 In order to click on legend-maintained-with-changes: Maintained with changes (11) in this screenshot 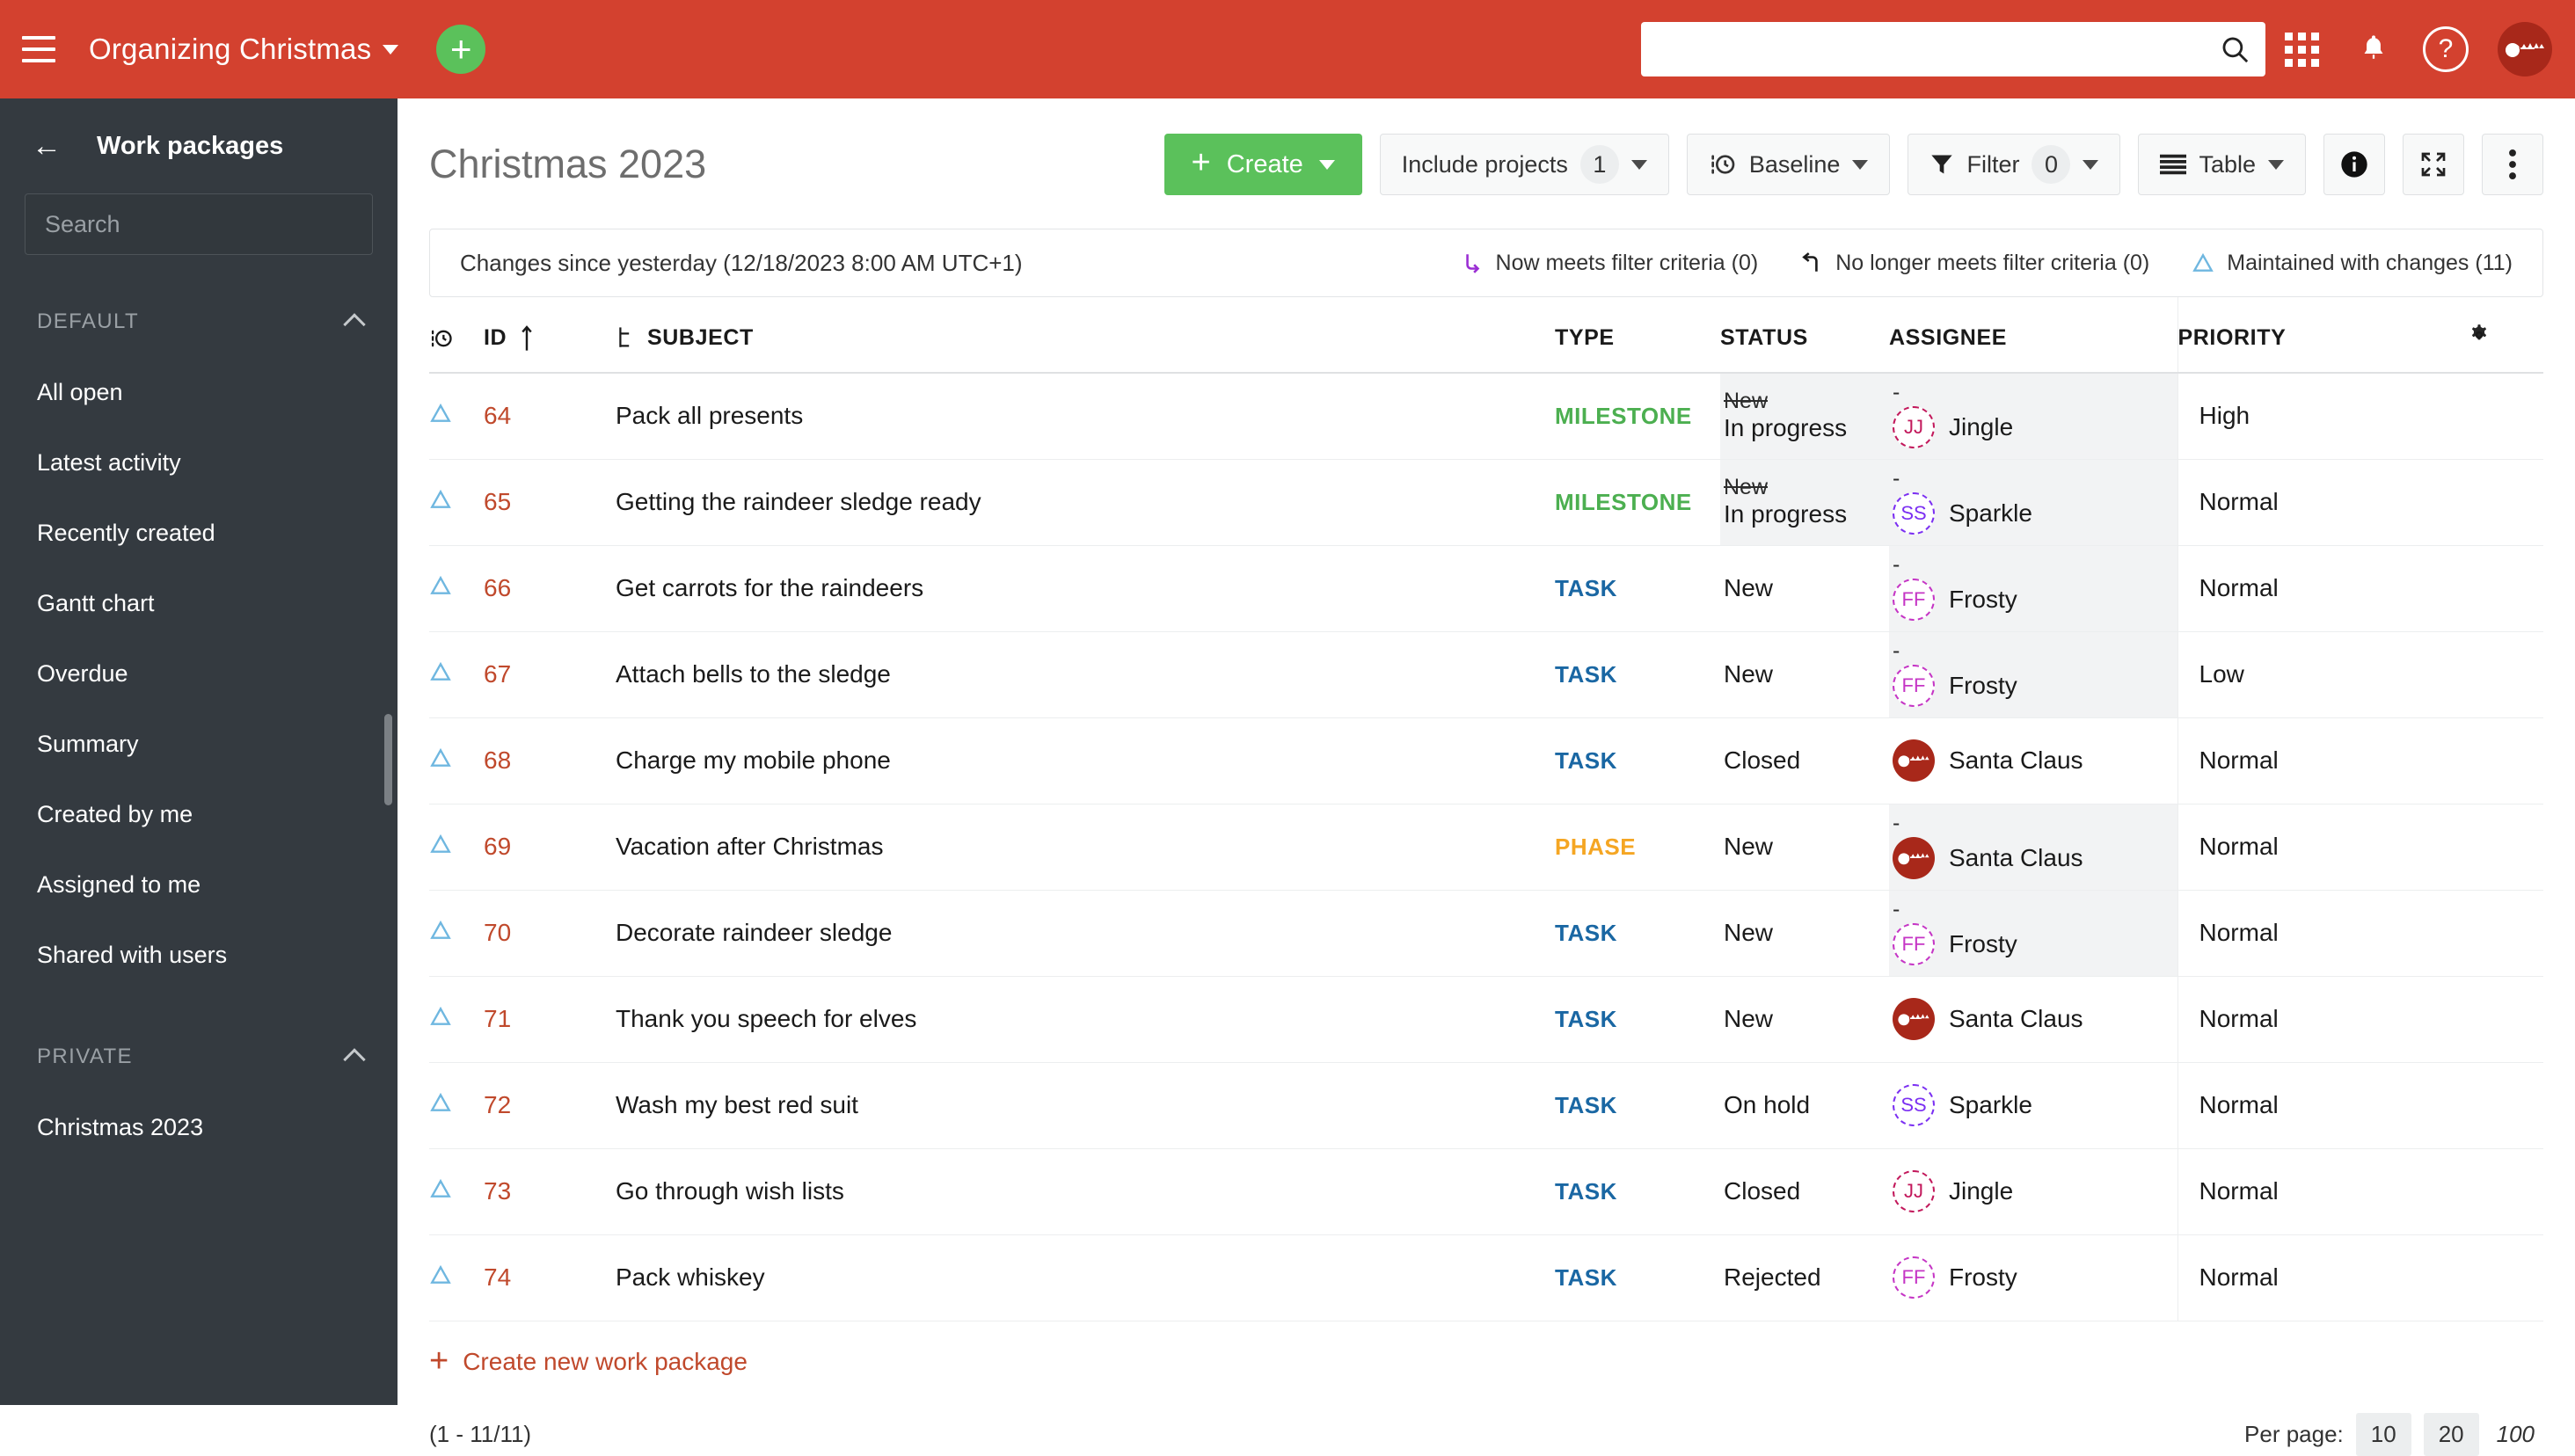, I will do `click(2352, 263)`.